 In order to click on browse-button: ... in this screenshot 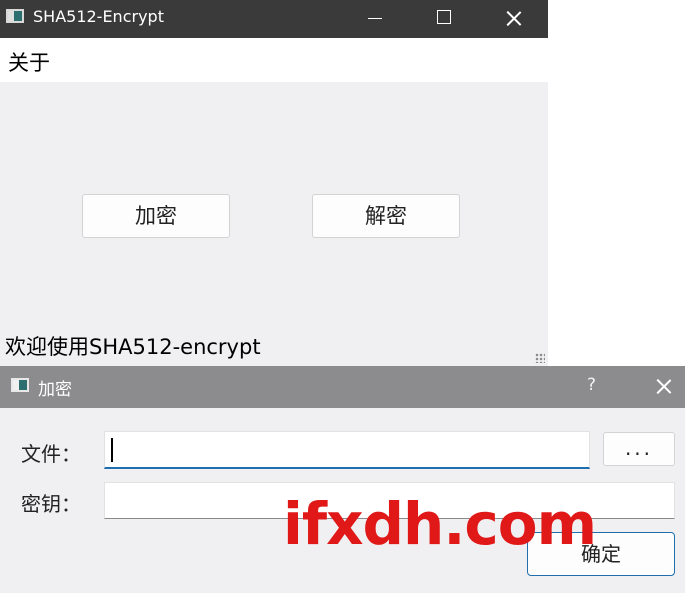, I will do `click(639, 449)`.